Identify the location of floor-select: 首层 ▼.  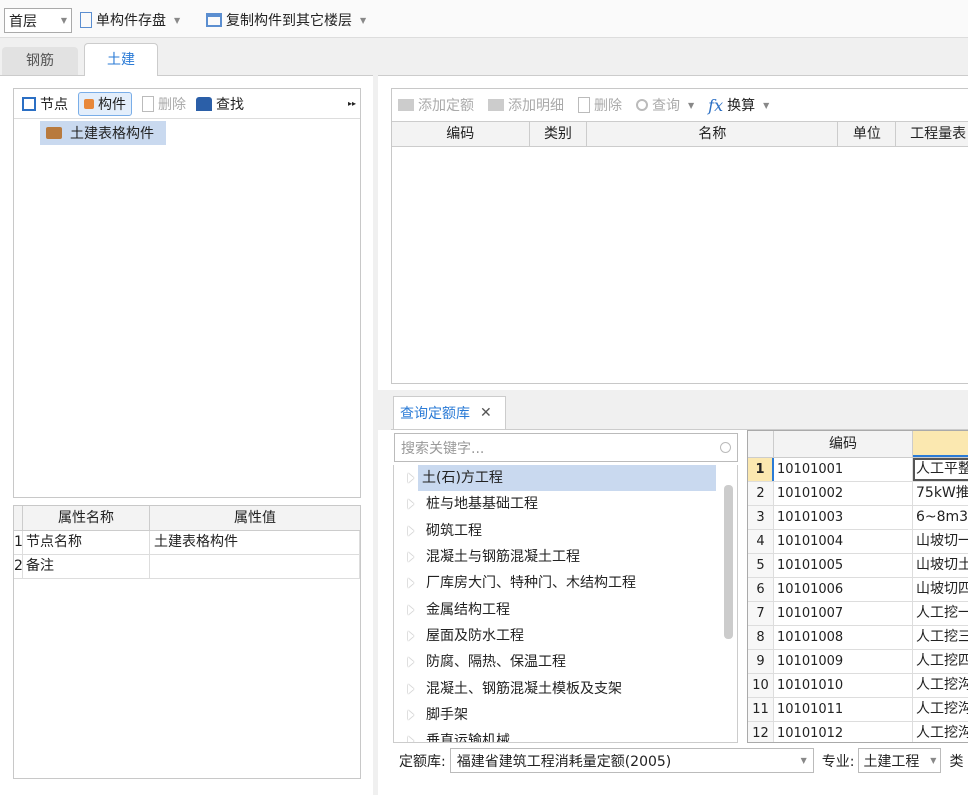
(38, 20).